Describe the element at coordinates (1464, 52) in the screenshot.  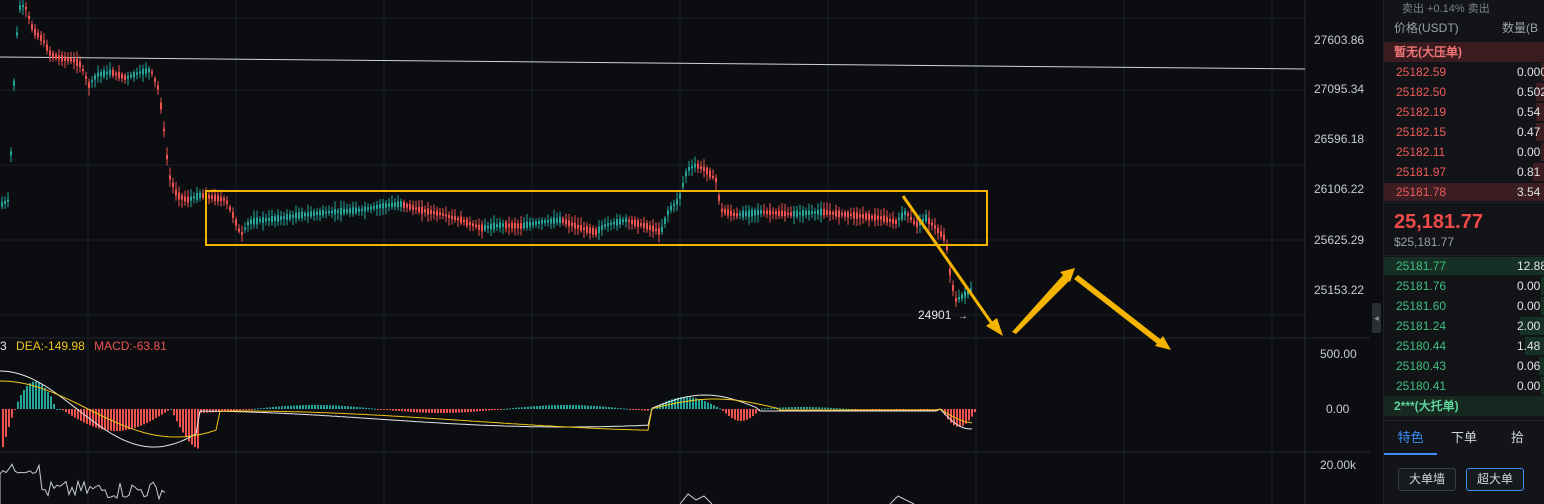
I see `large-ask-section: 暂无(大压单)` at that location.